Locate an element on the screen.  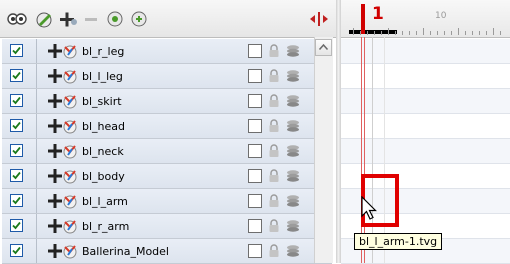
add-peg-icon is located at coordinates (115, 19).